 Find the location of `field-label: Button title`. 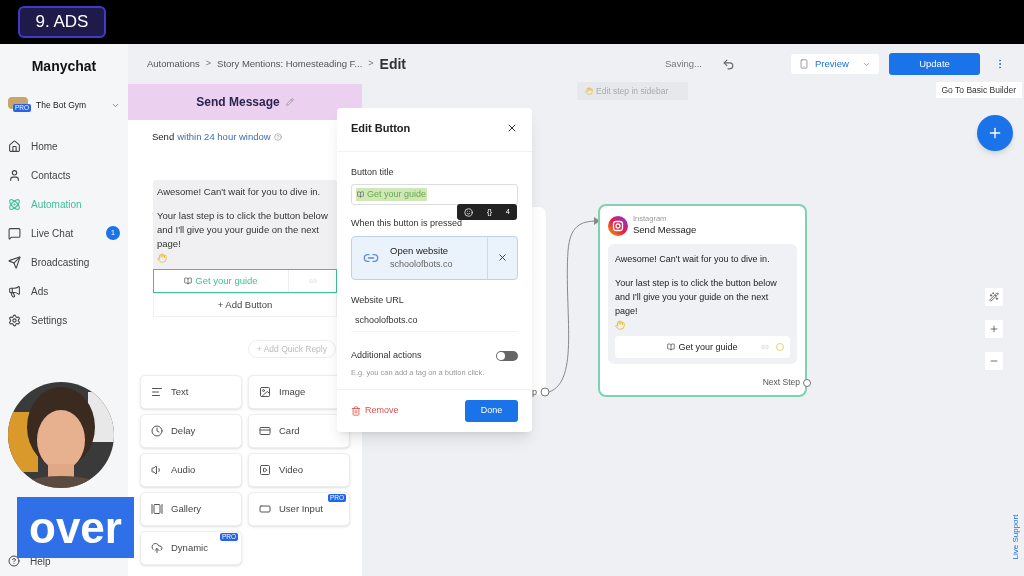

field-label: Button title is located at coordinates (373, 172).